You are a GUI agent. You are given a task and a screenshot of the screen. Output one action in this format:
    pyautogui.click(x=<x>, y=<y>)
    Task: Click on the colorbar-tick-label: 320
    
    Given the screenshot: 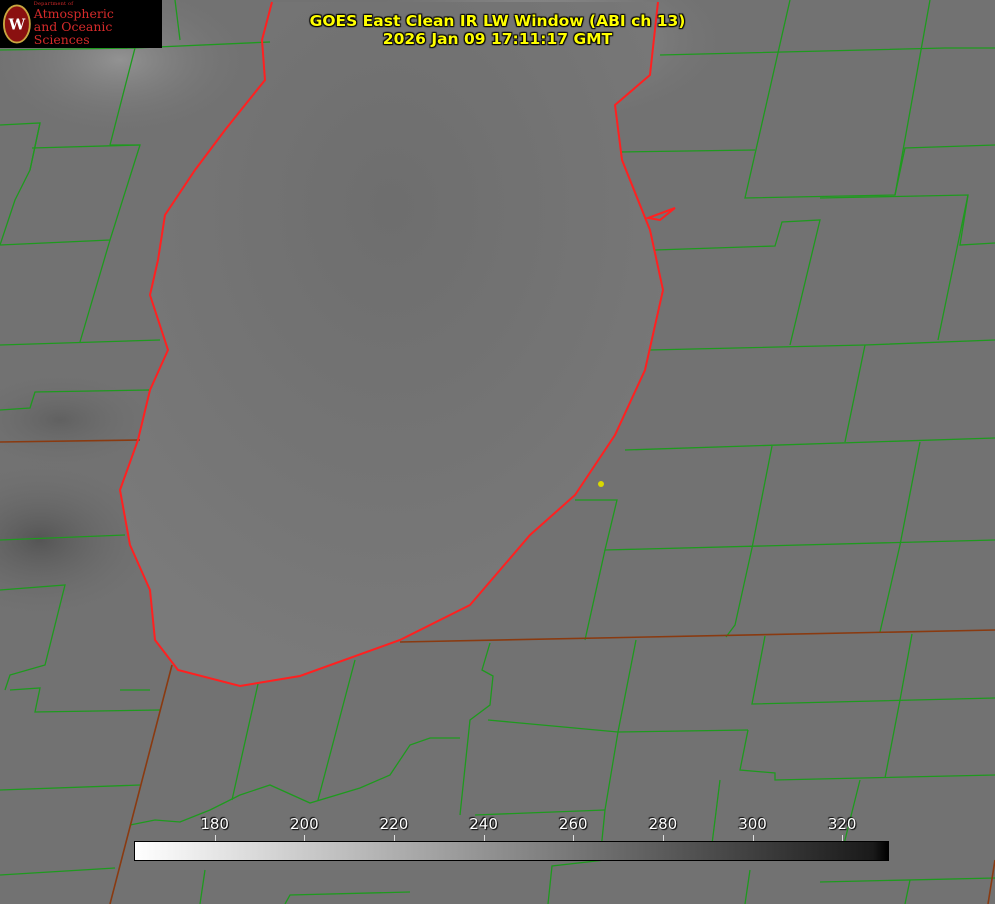 What is the action you would take?
    pyautogui.click(x=842, y=824)
    